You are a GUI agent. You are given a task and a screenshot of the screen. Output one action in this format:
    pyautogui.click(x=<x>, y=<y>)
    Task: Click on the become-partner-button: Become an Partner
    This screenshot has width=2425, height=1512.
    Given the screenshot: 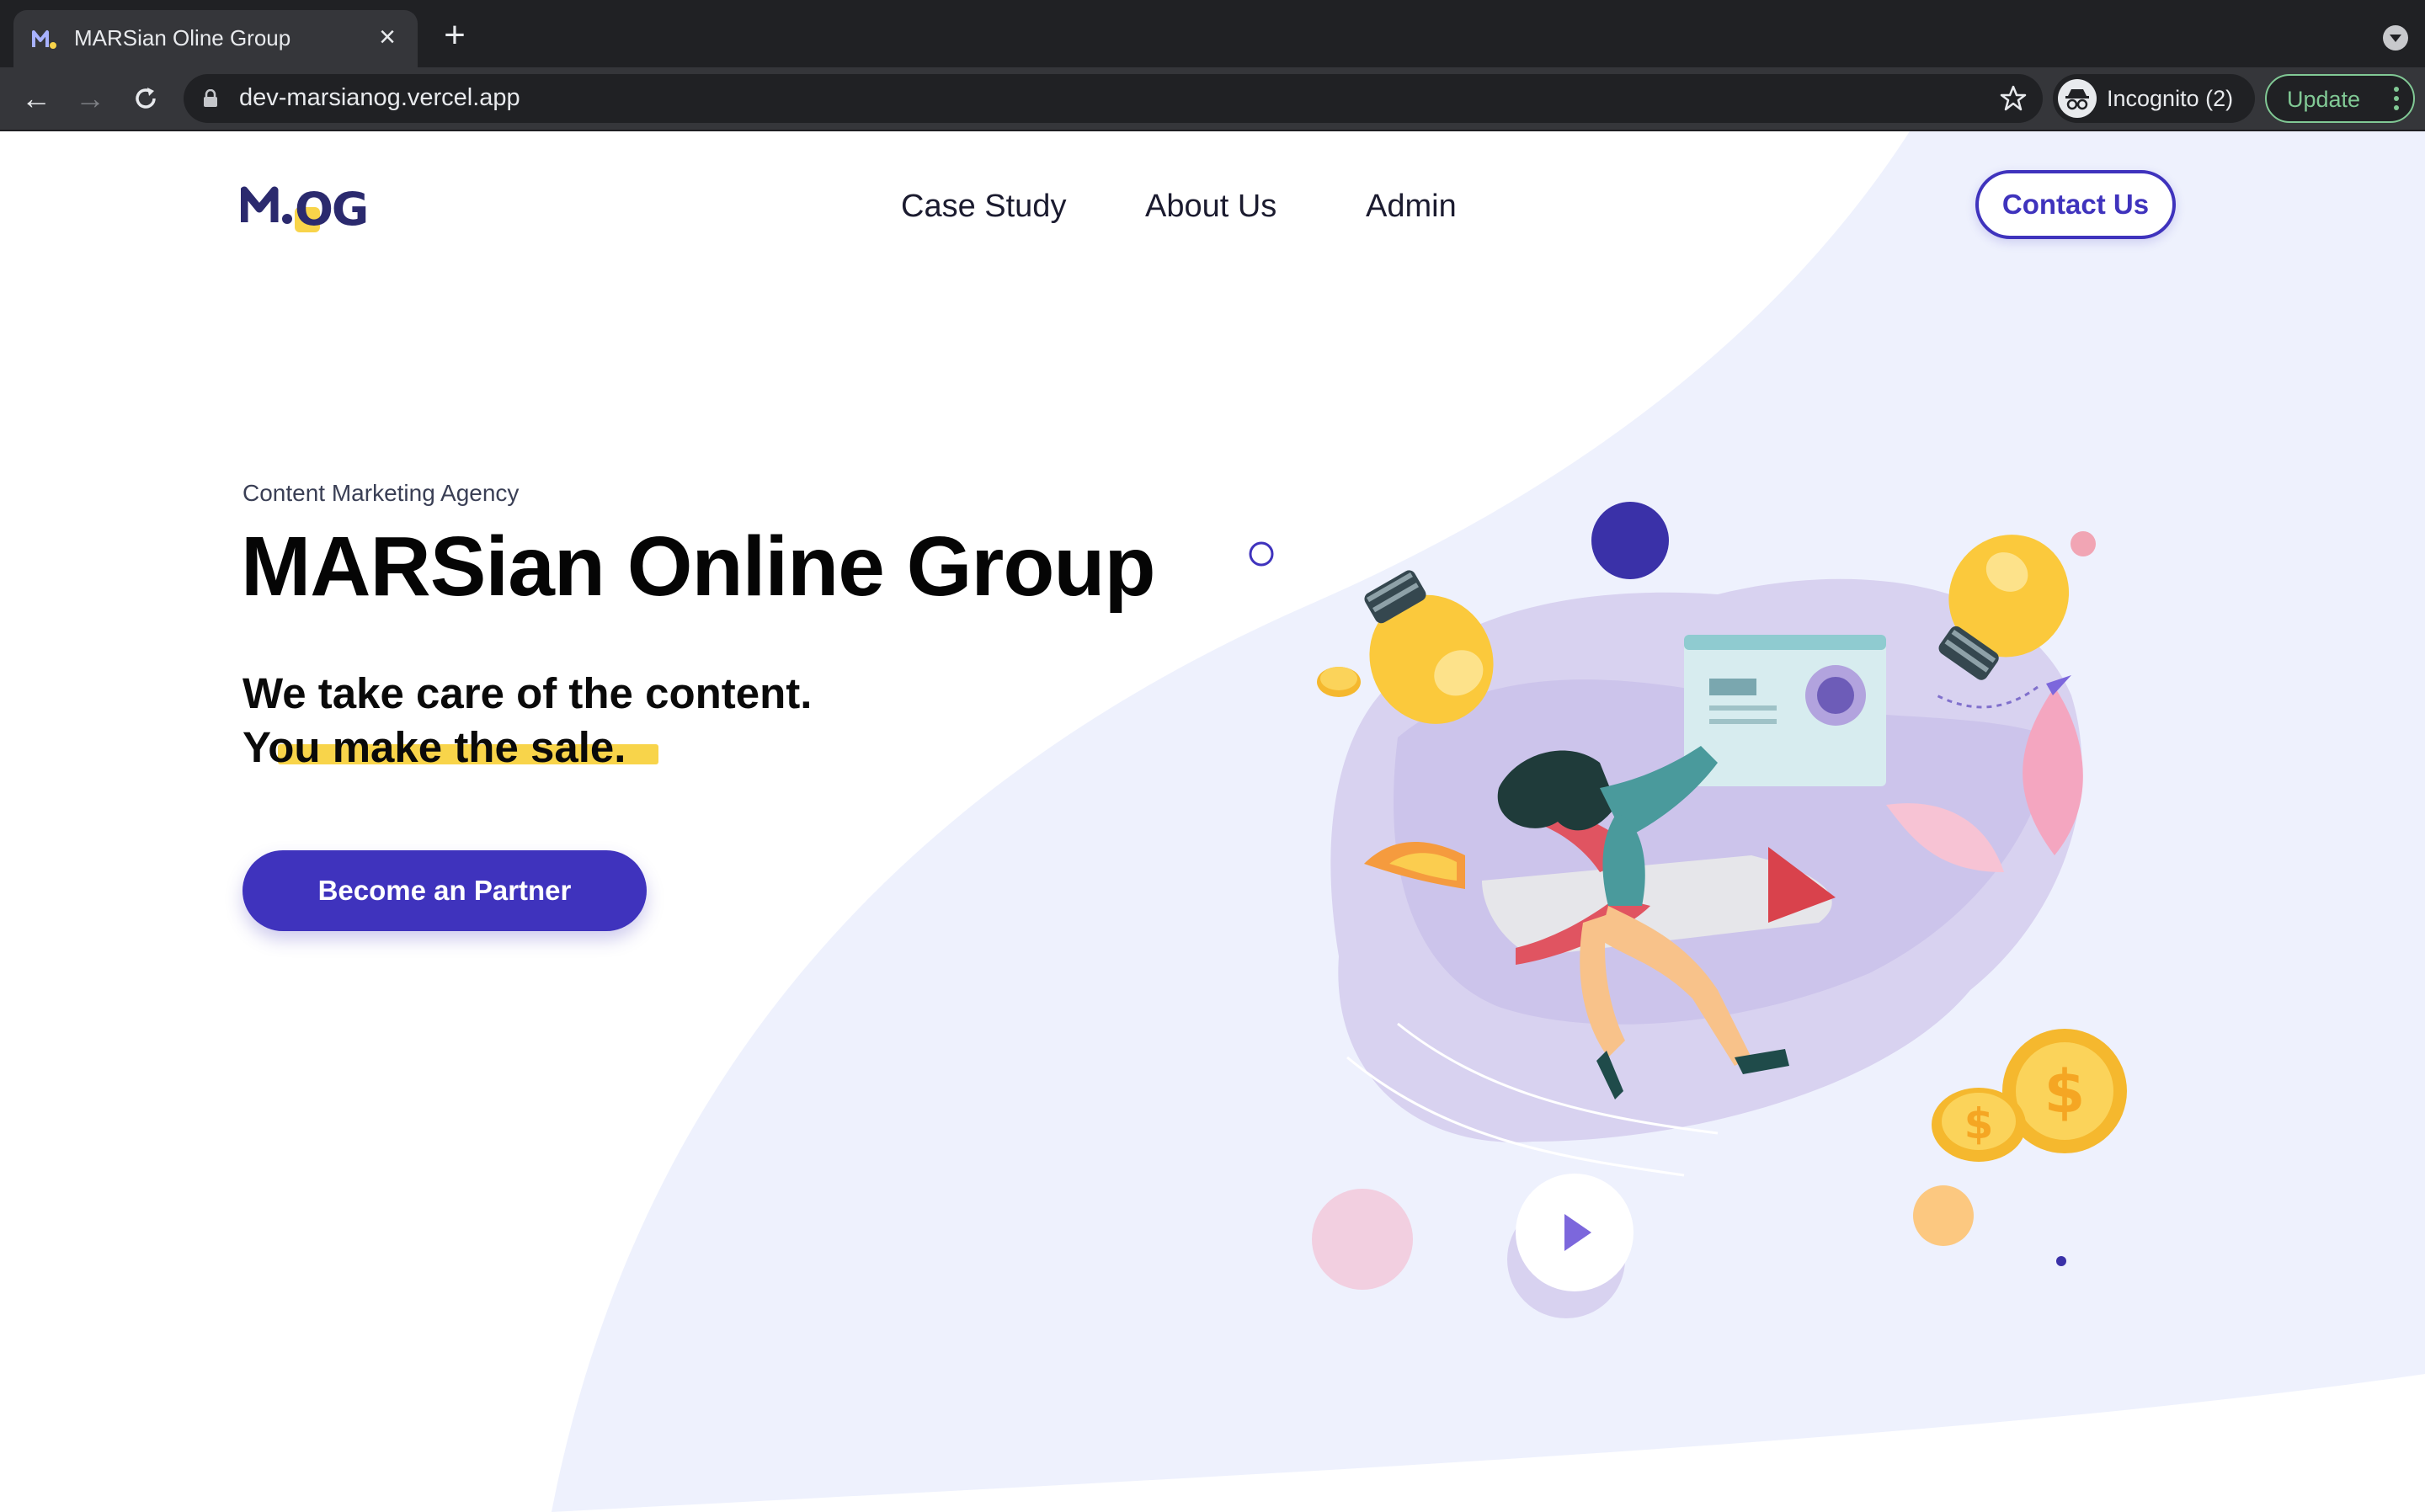 What is the action you would take?
    pyautogui.click(x=444, y=891)
    